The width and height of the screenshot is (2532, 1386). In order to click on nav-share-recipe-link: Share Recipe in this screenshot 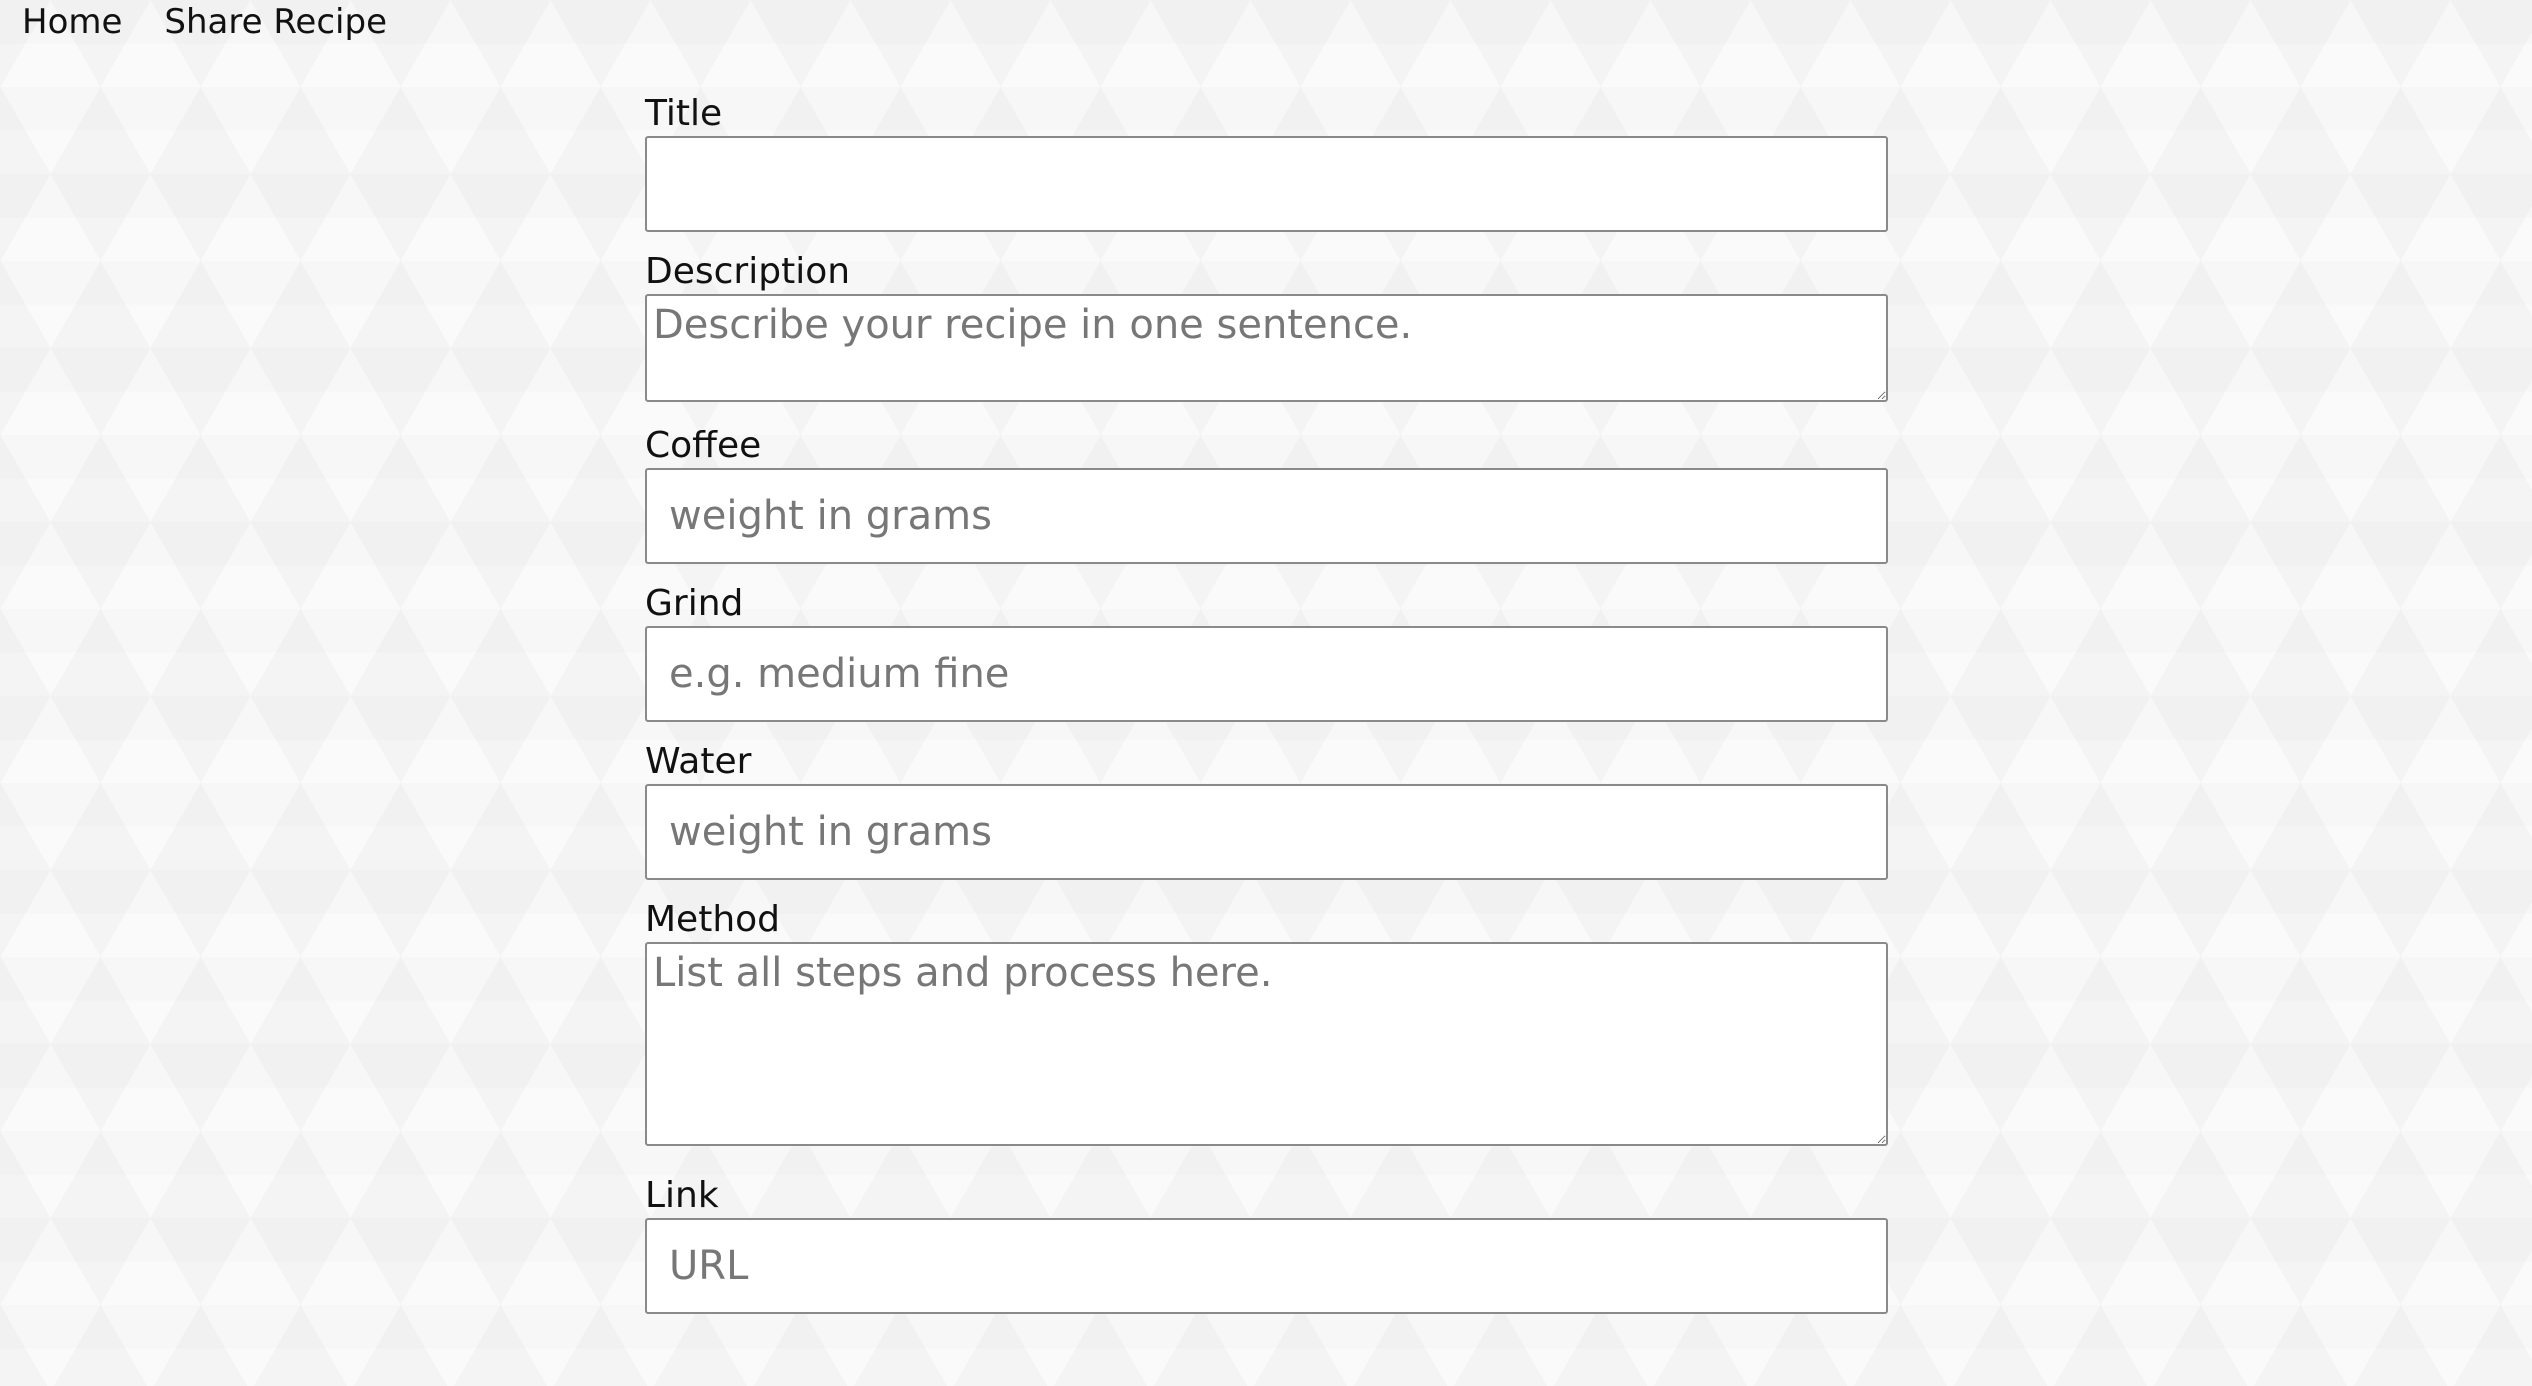, I will do `click(275, 22)`.